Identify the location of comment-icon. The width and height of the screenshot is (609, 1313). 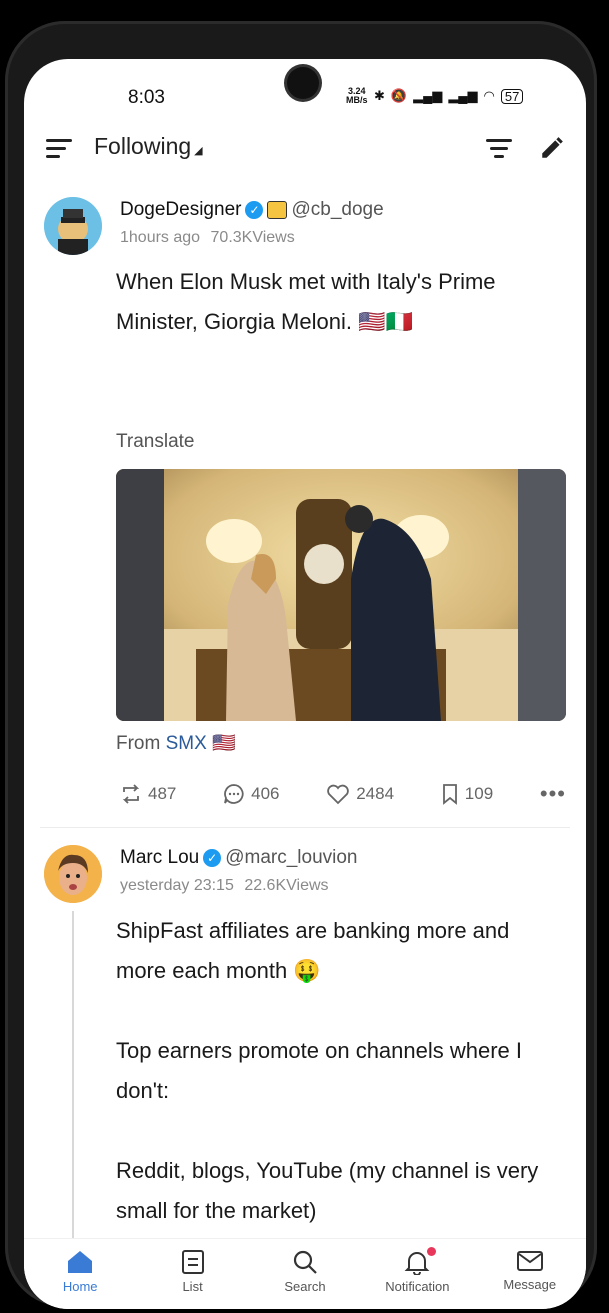
(234, 794).